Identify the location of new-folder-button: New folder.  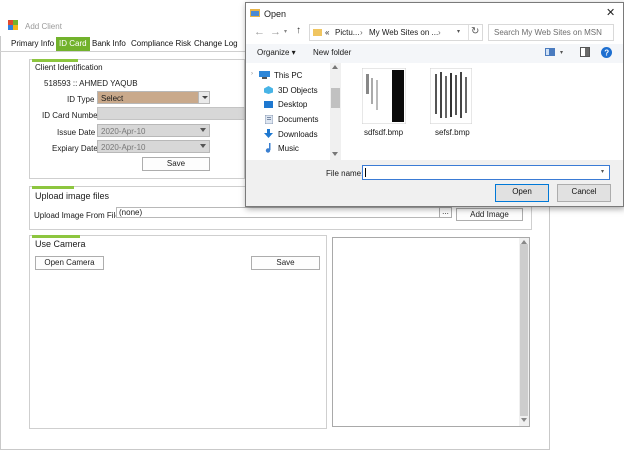
(332, 52).